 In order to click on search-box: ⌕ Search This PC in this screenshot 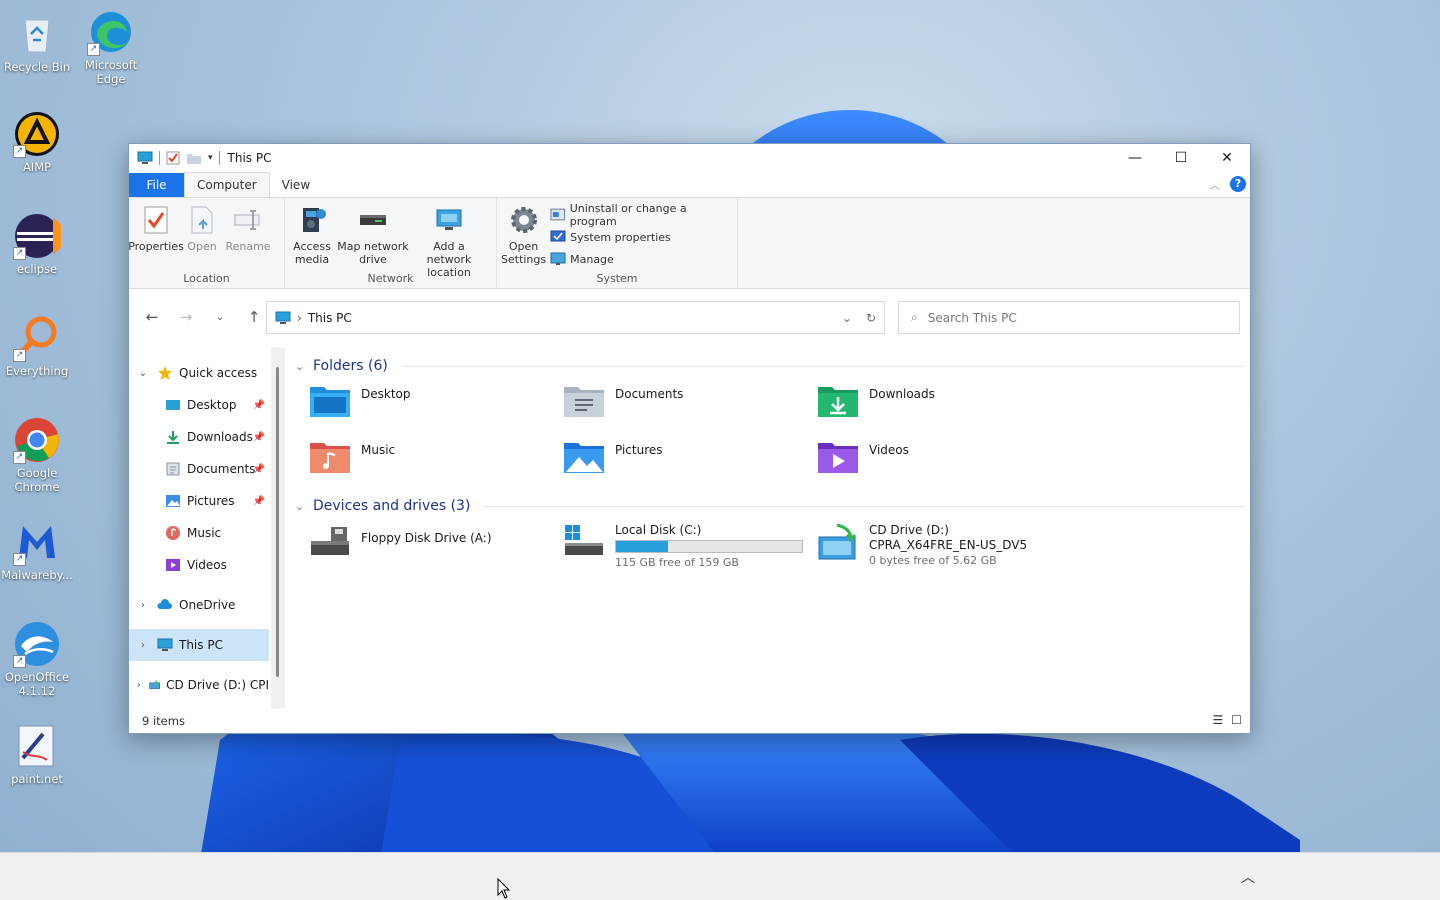, I will do `click(1069, 317)`.